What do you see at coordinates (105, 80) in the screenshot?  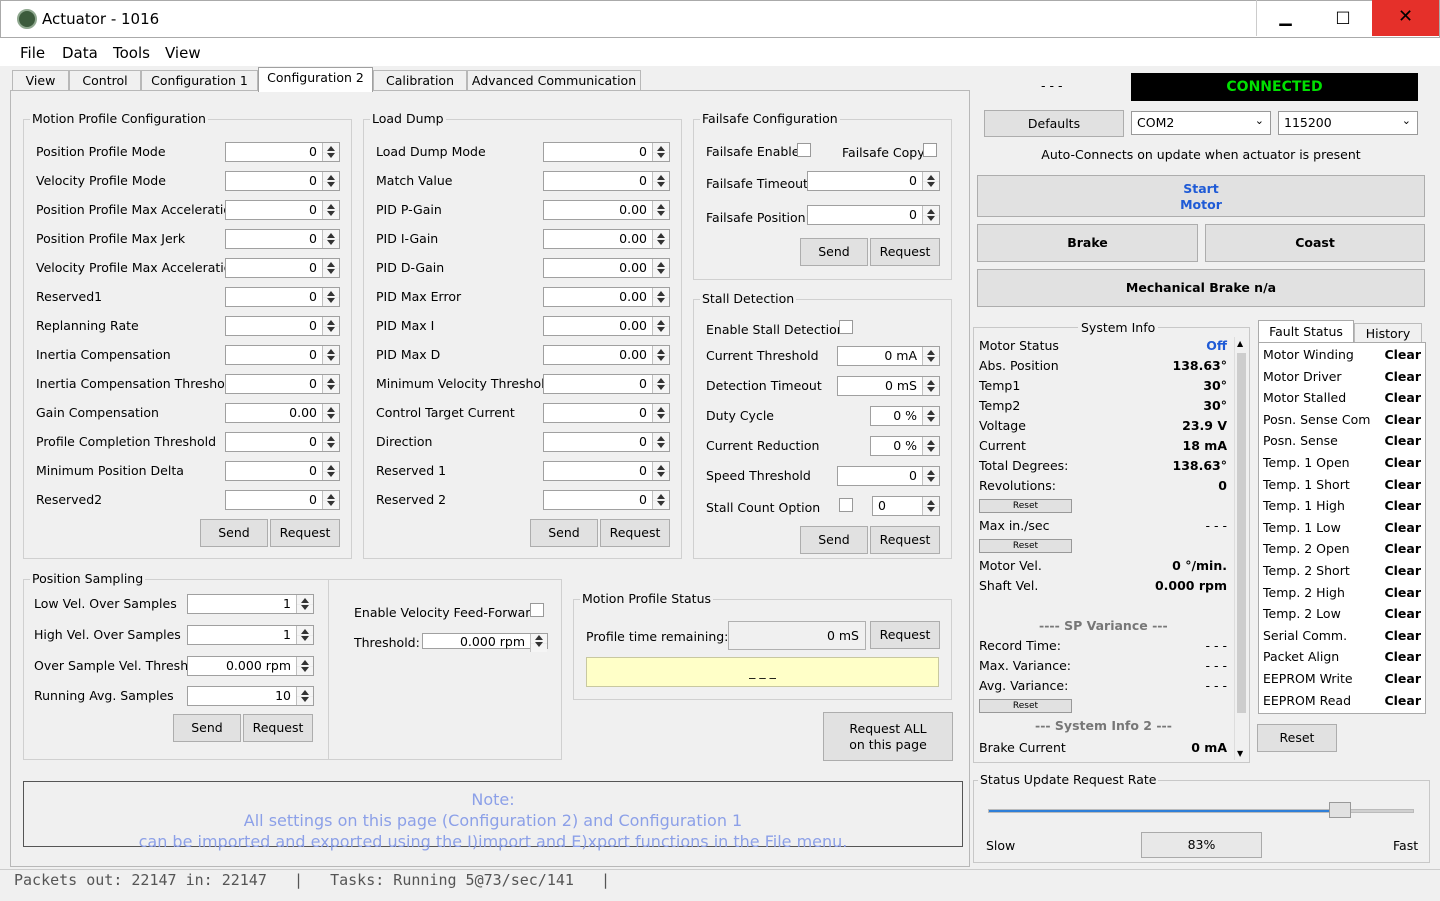 I see `tab-control: Control` at bounding box center [105, 80].